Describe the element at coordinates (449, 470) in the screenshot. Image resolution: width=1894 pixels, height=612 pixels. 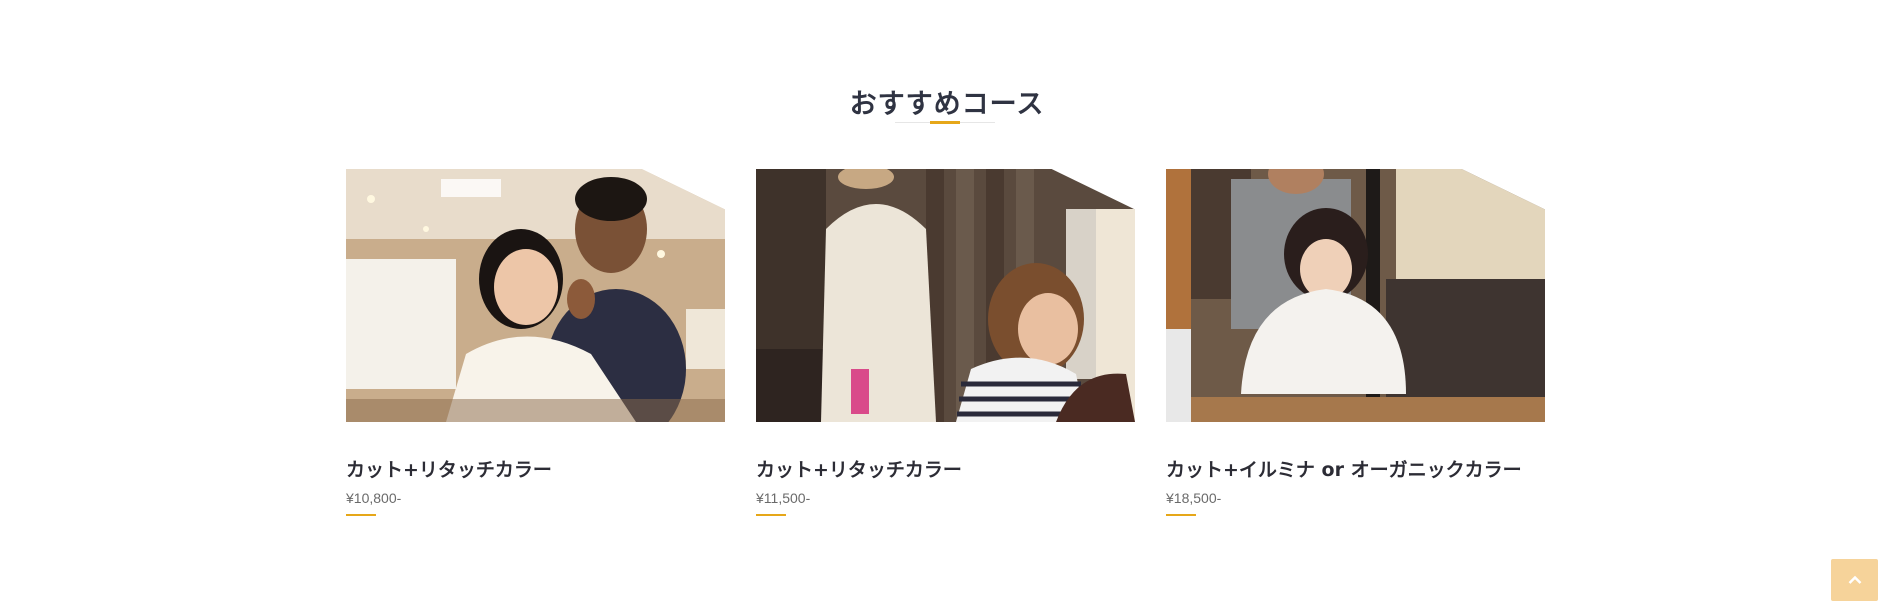
I see `course-title-1: カット+リタッチカラー` at that location.